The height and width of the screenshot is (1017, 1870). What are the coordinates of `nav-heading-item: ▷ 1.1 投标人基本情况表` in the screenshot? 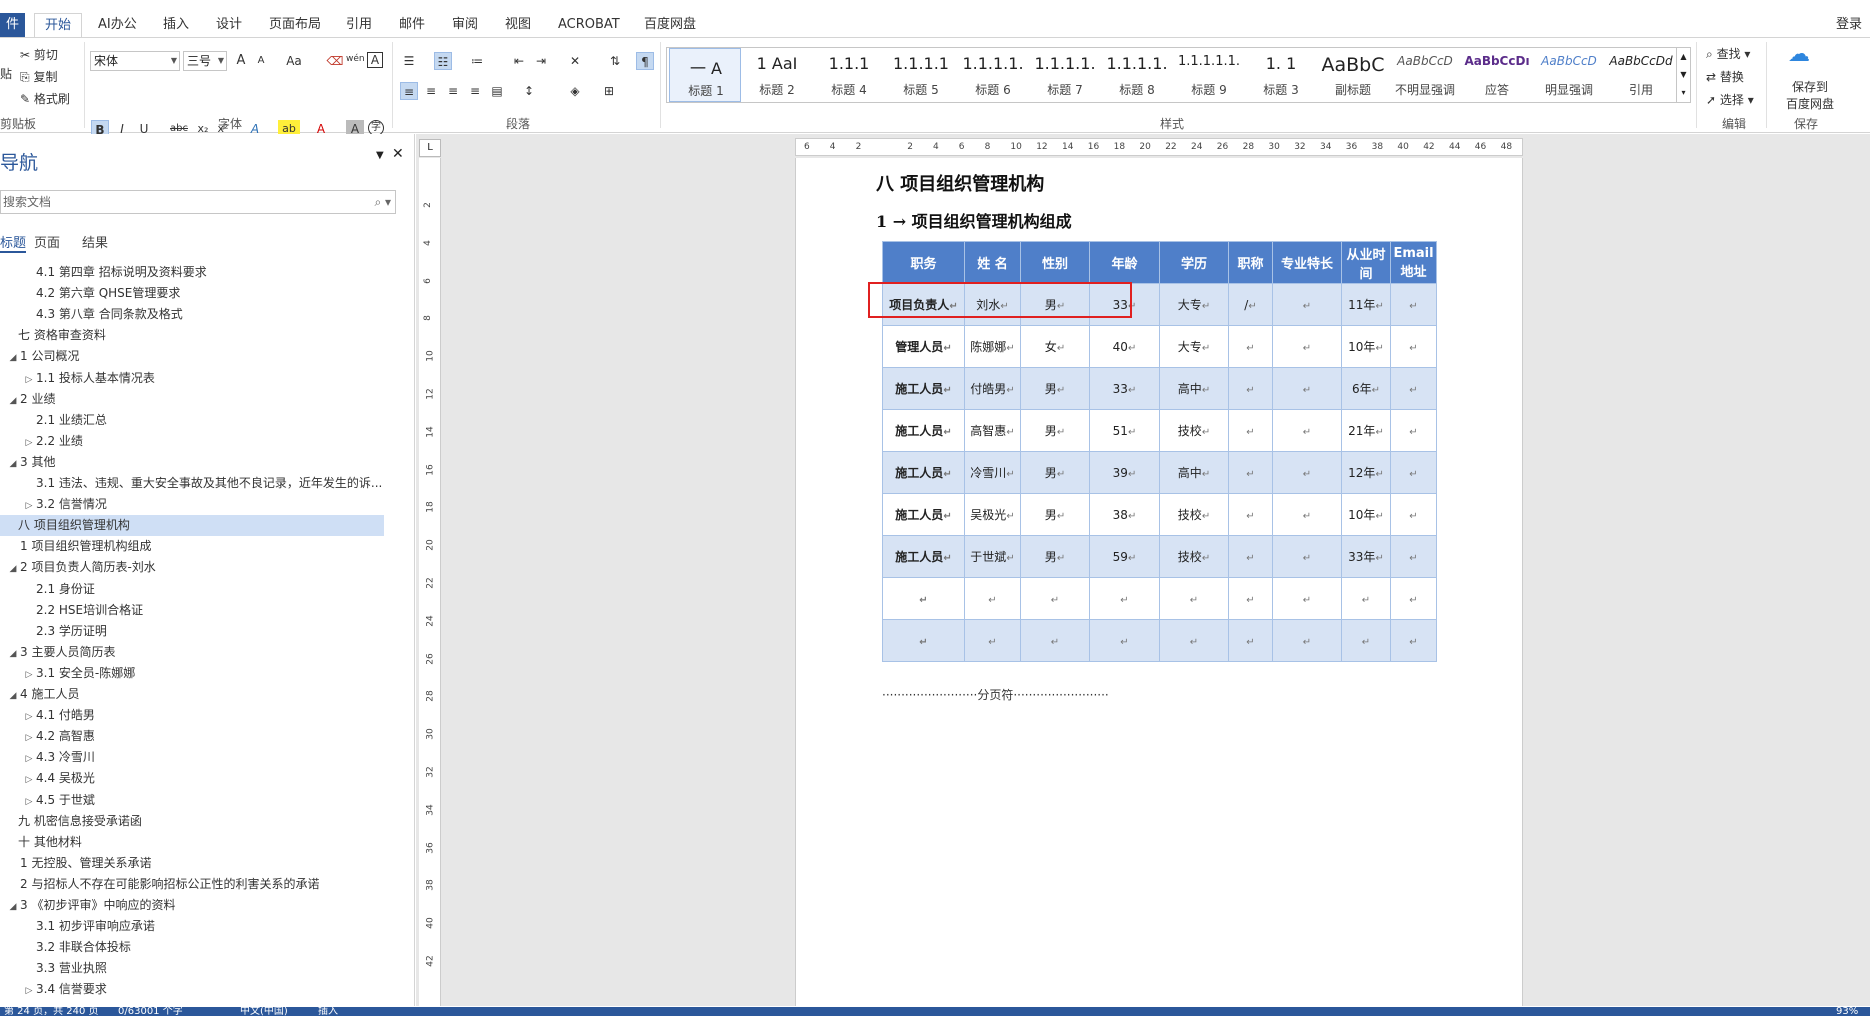 It's located at (192, 378).